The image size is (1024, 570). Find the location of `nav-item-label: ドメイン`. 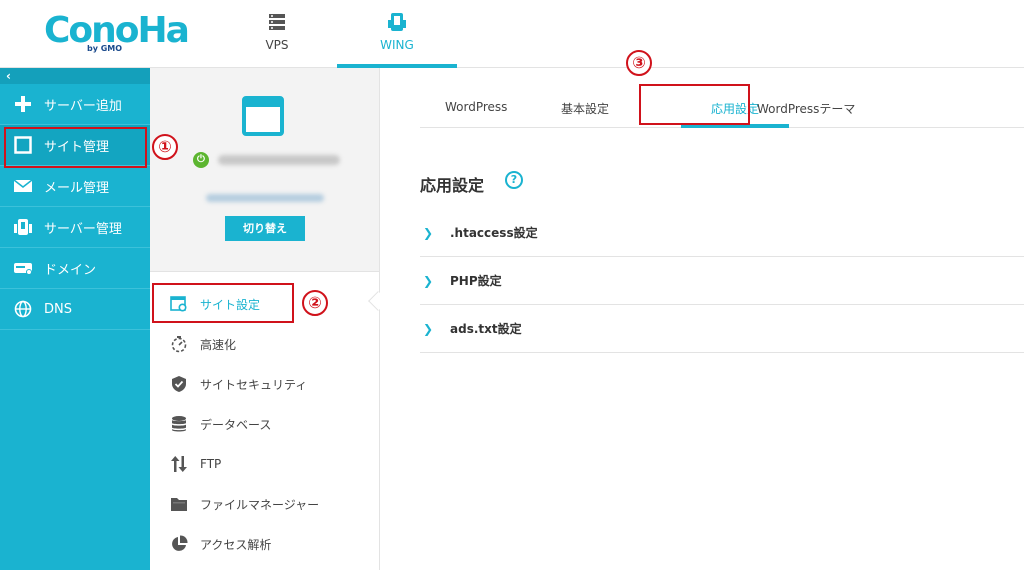

nav-item-label: ドメイン is located at coordinates (70, 270).